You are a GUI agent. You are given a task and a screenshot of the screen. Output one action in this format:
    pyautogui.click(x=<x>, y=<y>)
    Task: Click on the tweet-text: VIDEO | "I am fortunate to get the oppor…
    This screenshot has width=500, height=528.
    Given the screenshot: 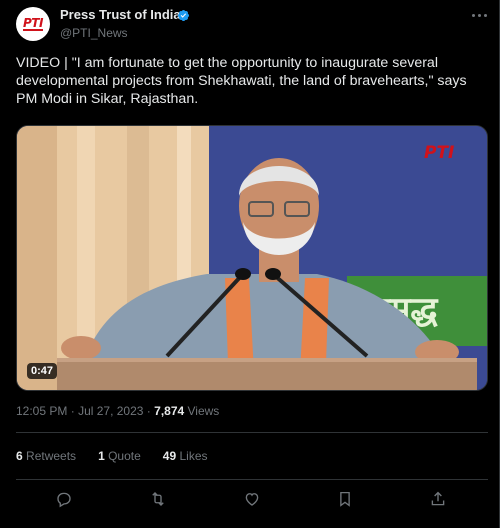 What is the action you would take?
    pyautogui.click(x=241, y=81)
    